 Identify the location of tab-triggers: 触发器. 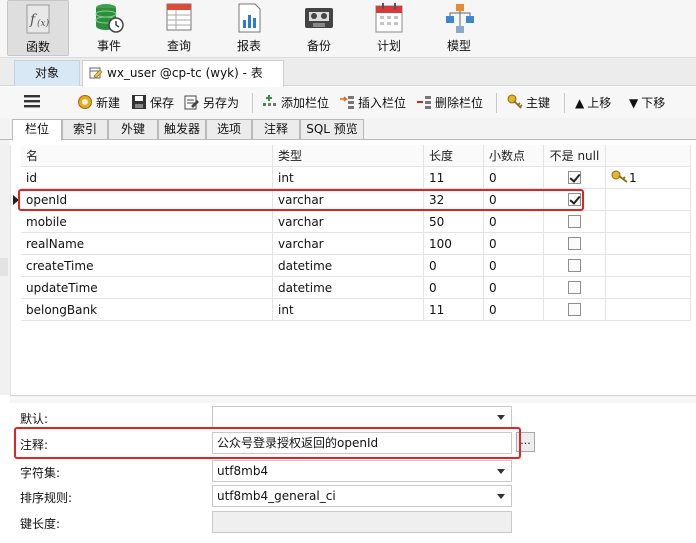
(182, 129).